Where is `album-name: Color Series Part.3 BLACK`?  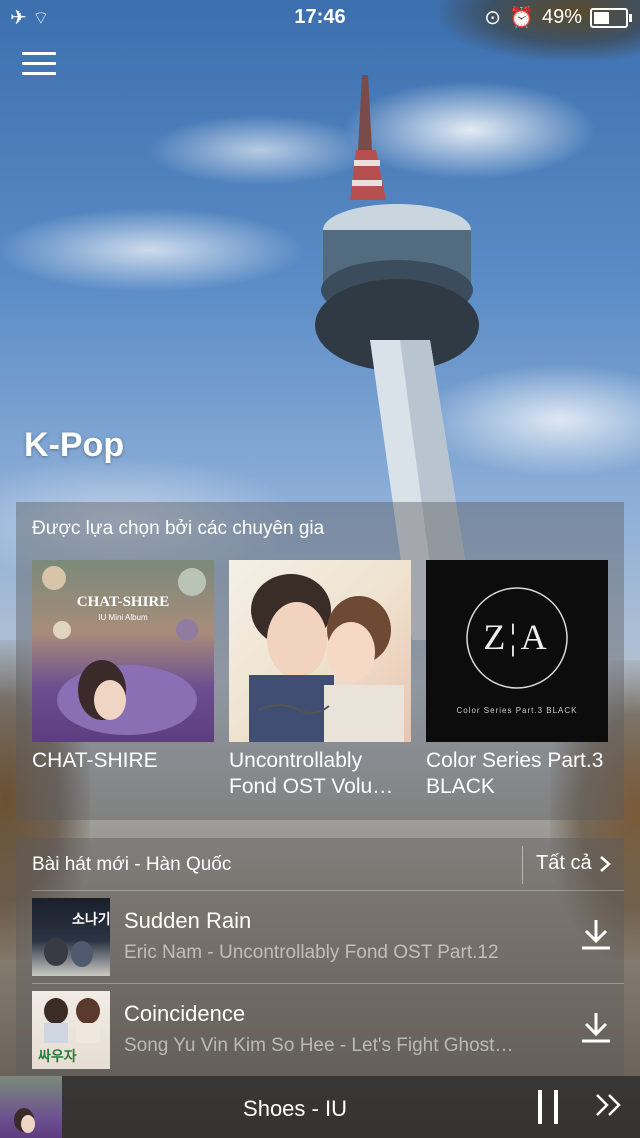
album-name: Color Series Part.3 BLACK is located at coordinates (515, 773).